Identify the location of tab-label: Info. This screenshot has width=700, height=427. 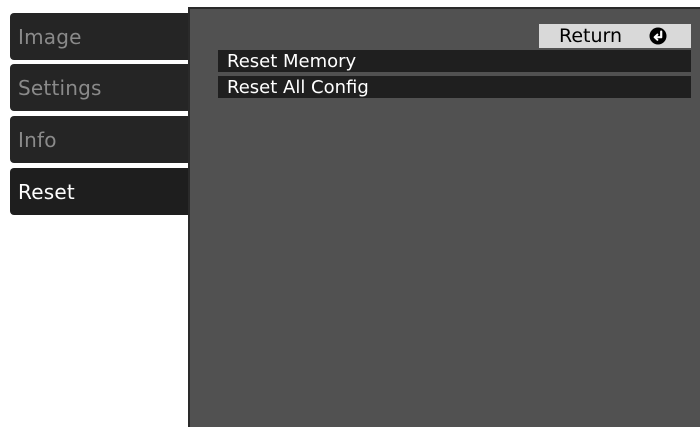
(37, 139).